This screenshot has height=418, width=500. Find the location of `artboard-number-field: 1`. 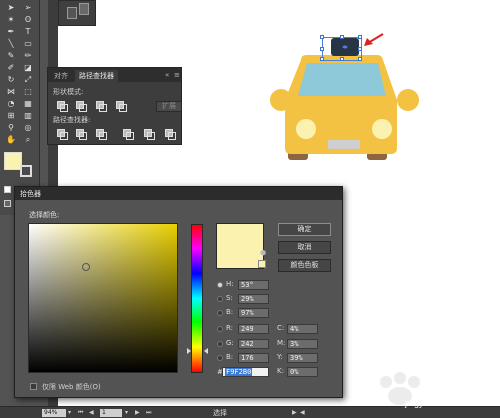

artboard-number-field: 1 is located at coordinates (111, 413).